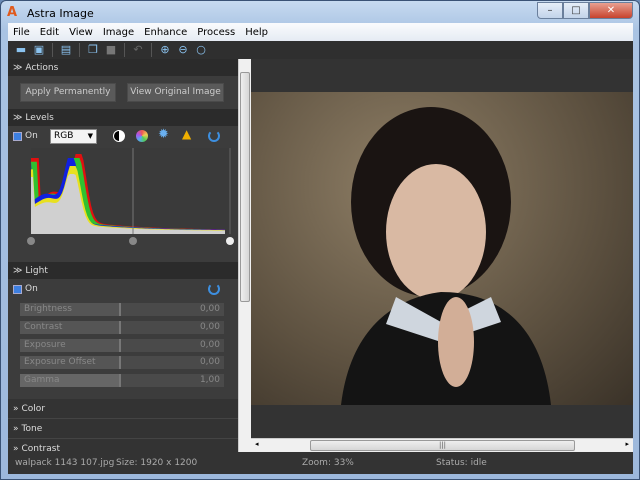 The width and height of the screenshot is (640, 480). What do you see at coordinates (60, 13) in the screenshot?
I see `window-title: Astra Image` at bounding box center [60, 13].